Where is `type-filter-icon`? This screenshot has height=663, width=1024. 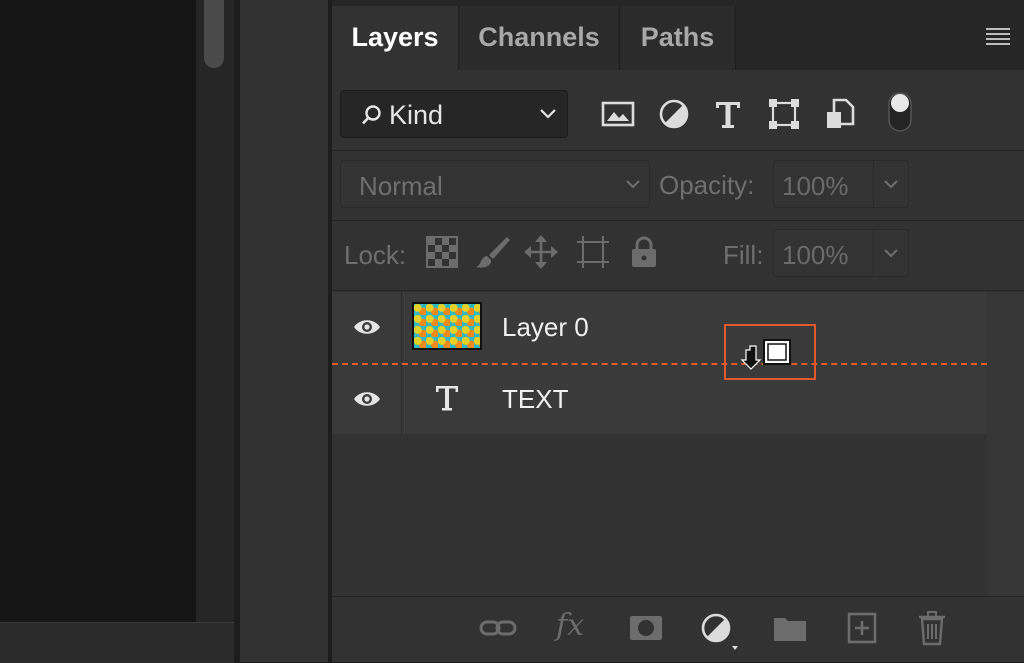
type-filter-icon is located at coordinates (728, 114).